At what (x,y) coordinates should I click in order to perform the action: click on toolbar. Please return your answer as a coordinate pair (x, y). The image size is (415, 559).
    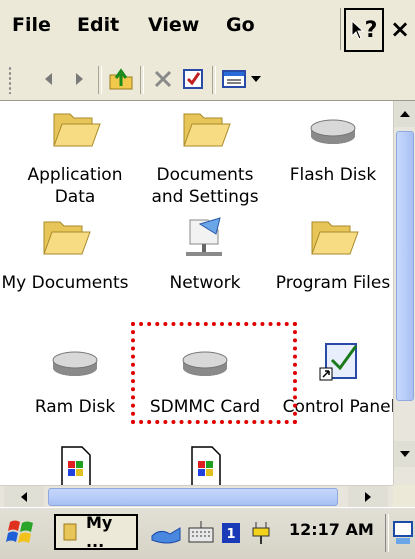
    Looking at the image, I should click on (207, 80).